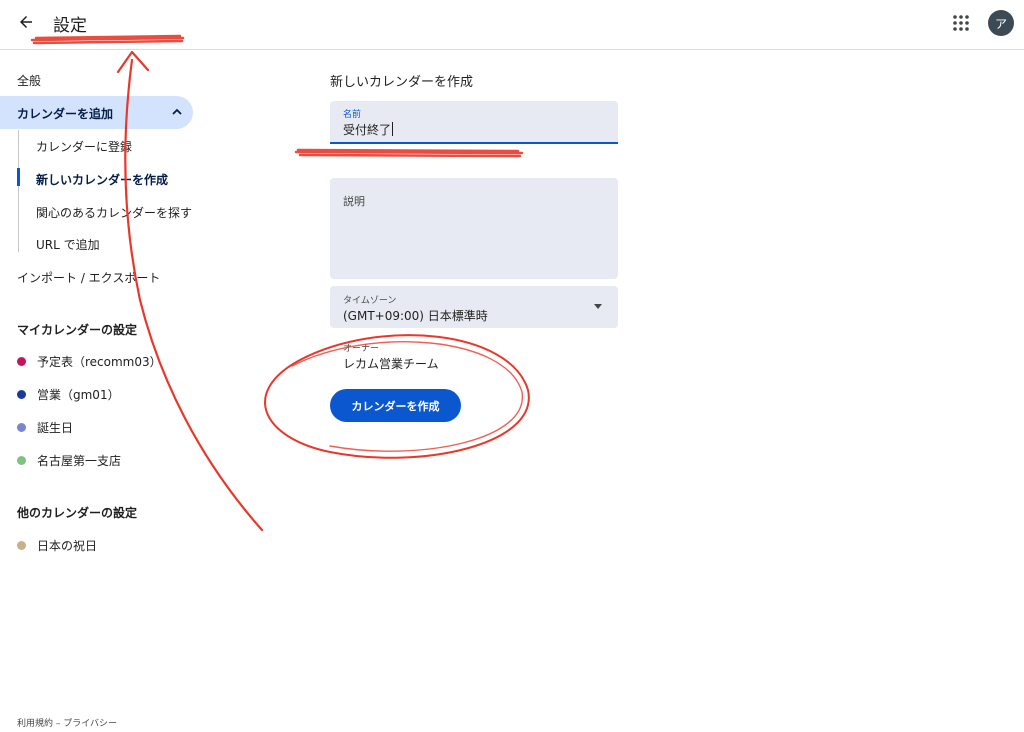 Image resolution: width=1024 pixels, height=732 pixels. Describe the element at coordinates (114, 212) in the screenshot. I see `sidebar-subitem-browse: 関心のあるカレンダーを探す` at that location.